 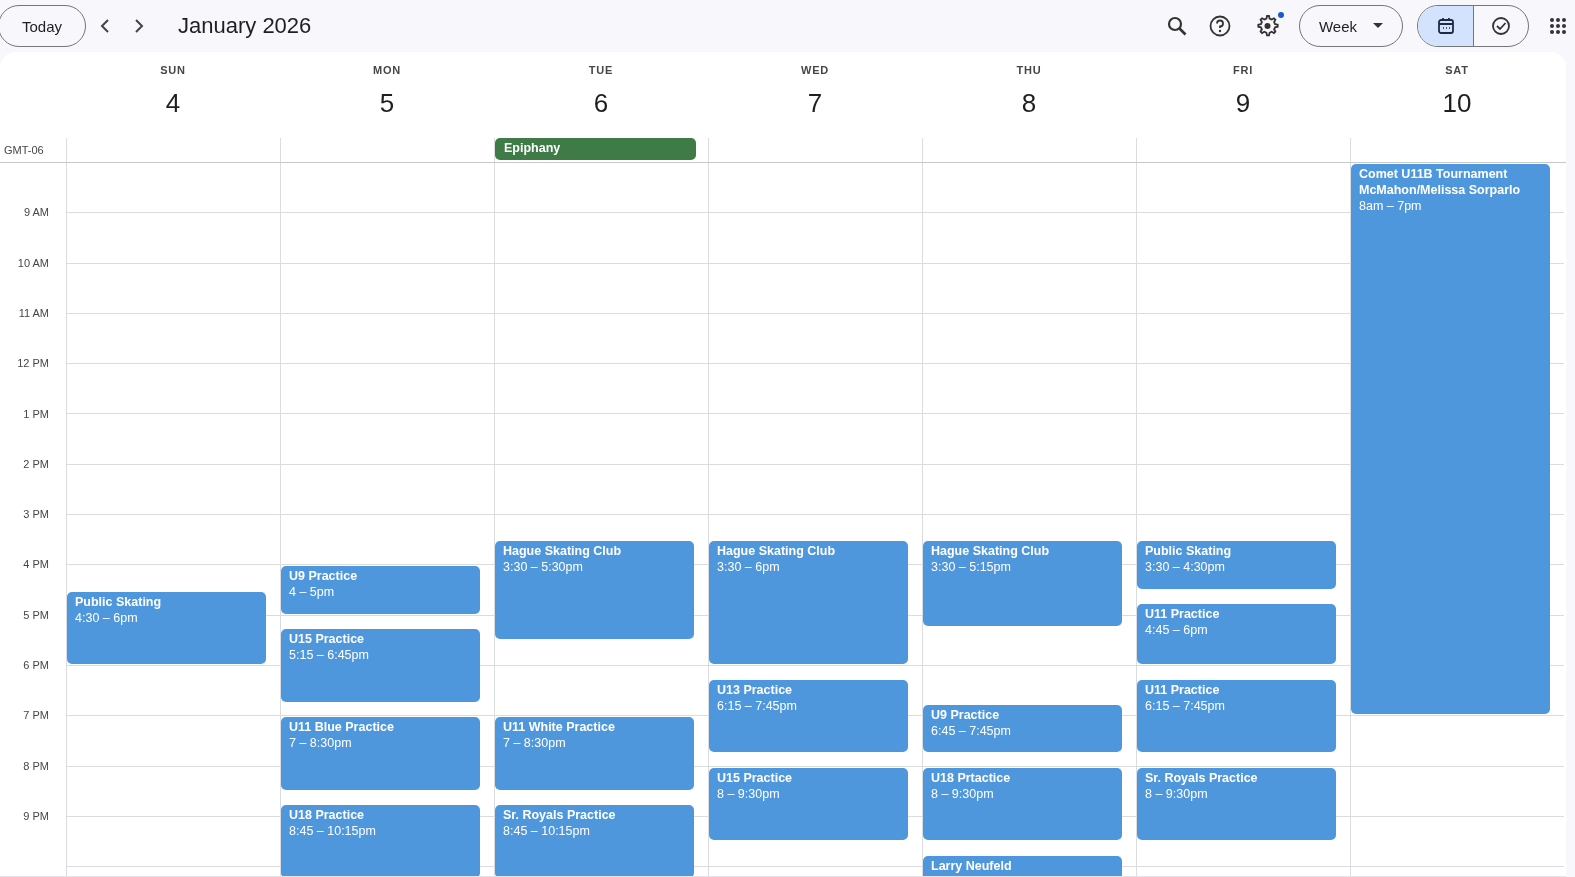 What do you see at coordinates (36, 212) in the screenshot?
I see `hour-label: 9 AM` at bounding box center [36, 212].